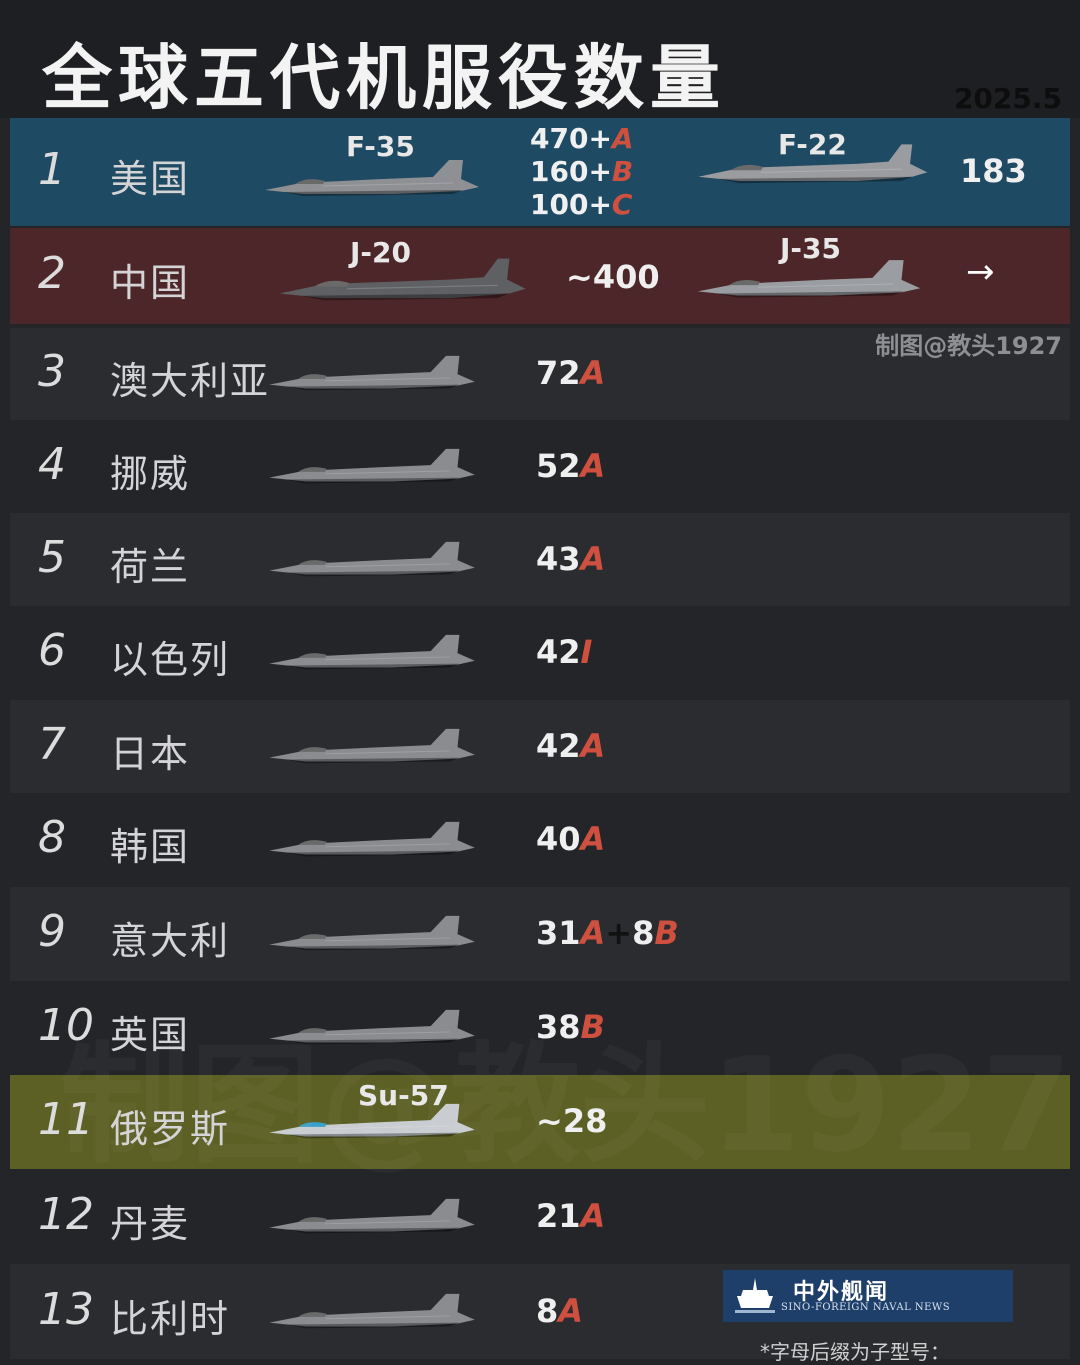 Image resolution: width=1080 pixels, height=1365 pixels. I want to click on country-name: 日本, so click(150, 753).